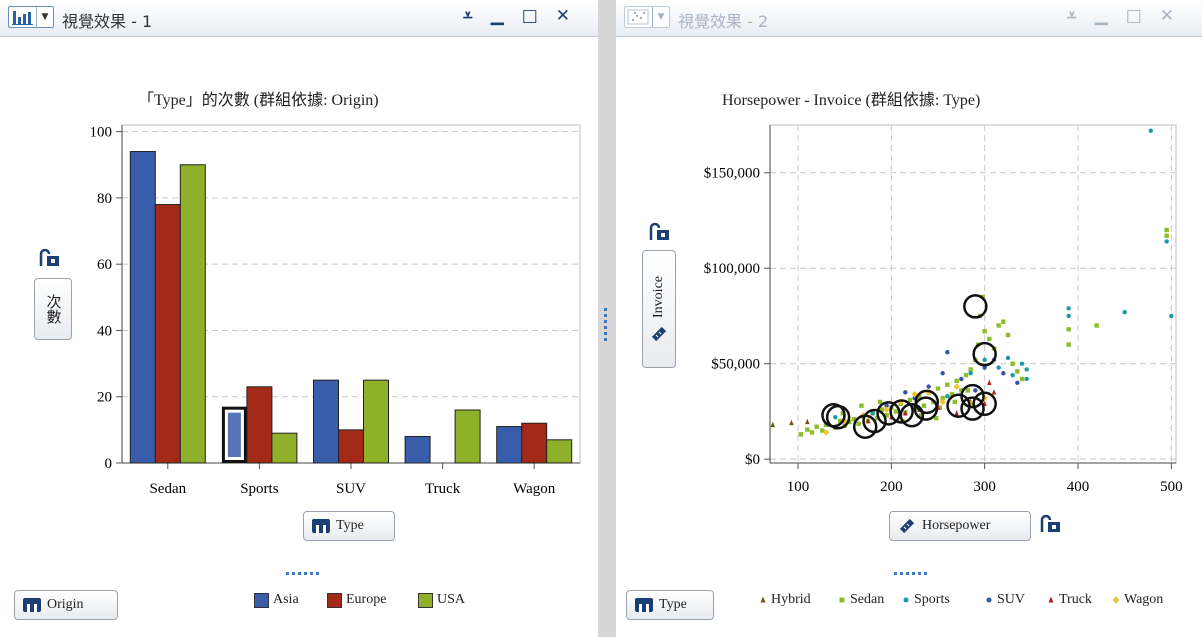 Image resolution: width=1202 pixels, height=637 pixels. Describe the element at coordinates (960, 526) in the screenshot. I see `x-axis-role-button: Horsepower` at that location.